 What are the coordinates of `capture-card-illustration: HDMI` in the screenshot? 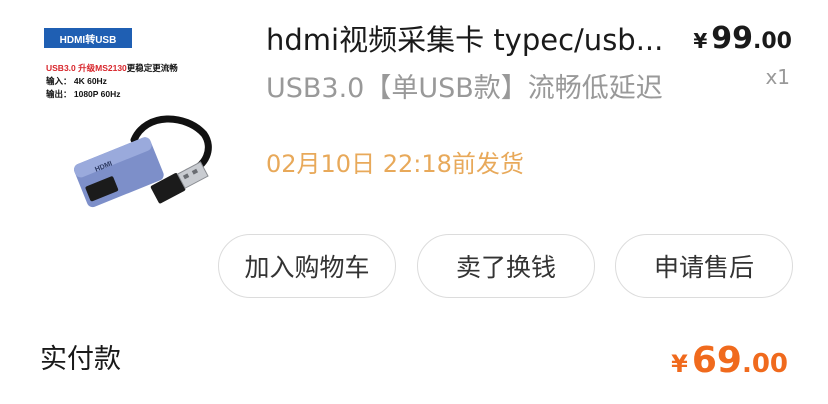 It's located at (143, 161).